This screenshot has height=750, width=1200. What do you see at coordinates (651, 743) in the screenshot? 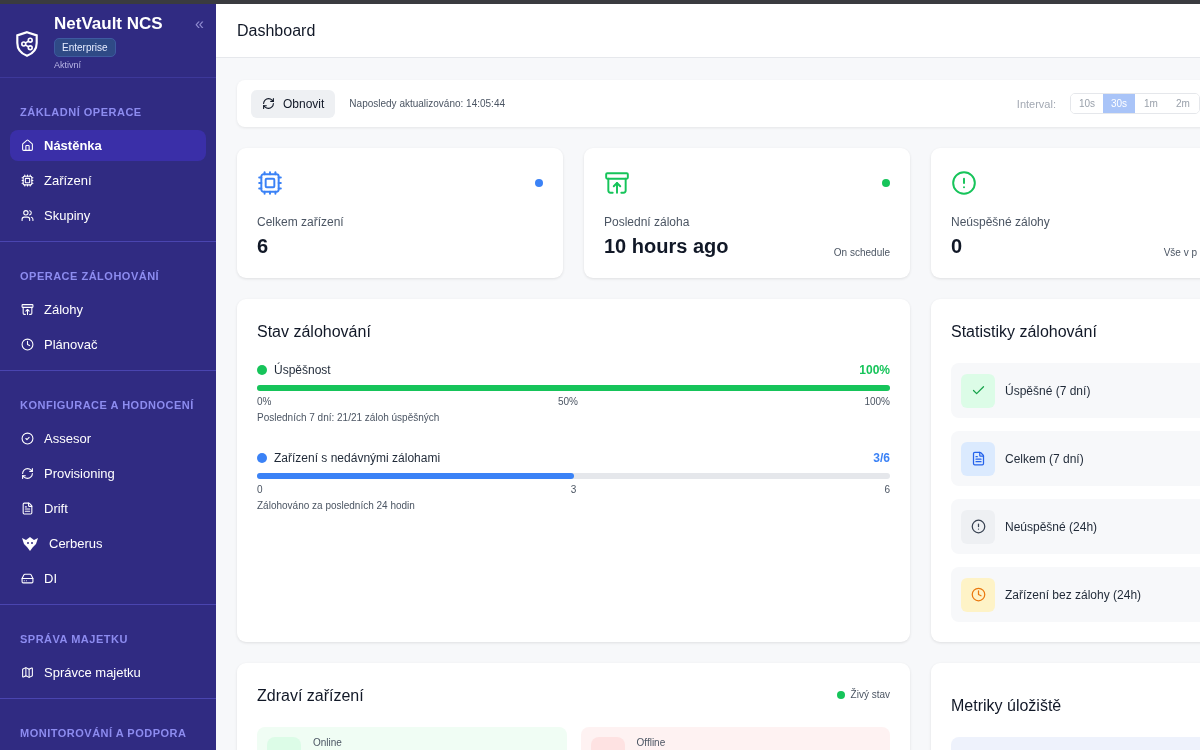
I see `tile-label: Offline` at bounding box center [651, 743].